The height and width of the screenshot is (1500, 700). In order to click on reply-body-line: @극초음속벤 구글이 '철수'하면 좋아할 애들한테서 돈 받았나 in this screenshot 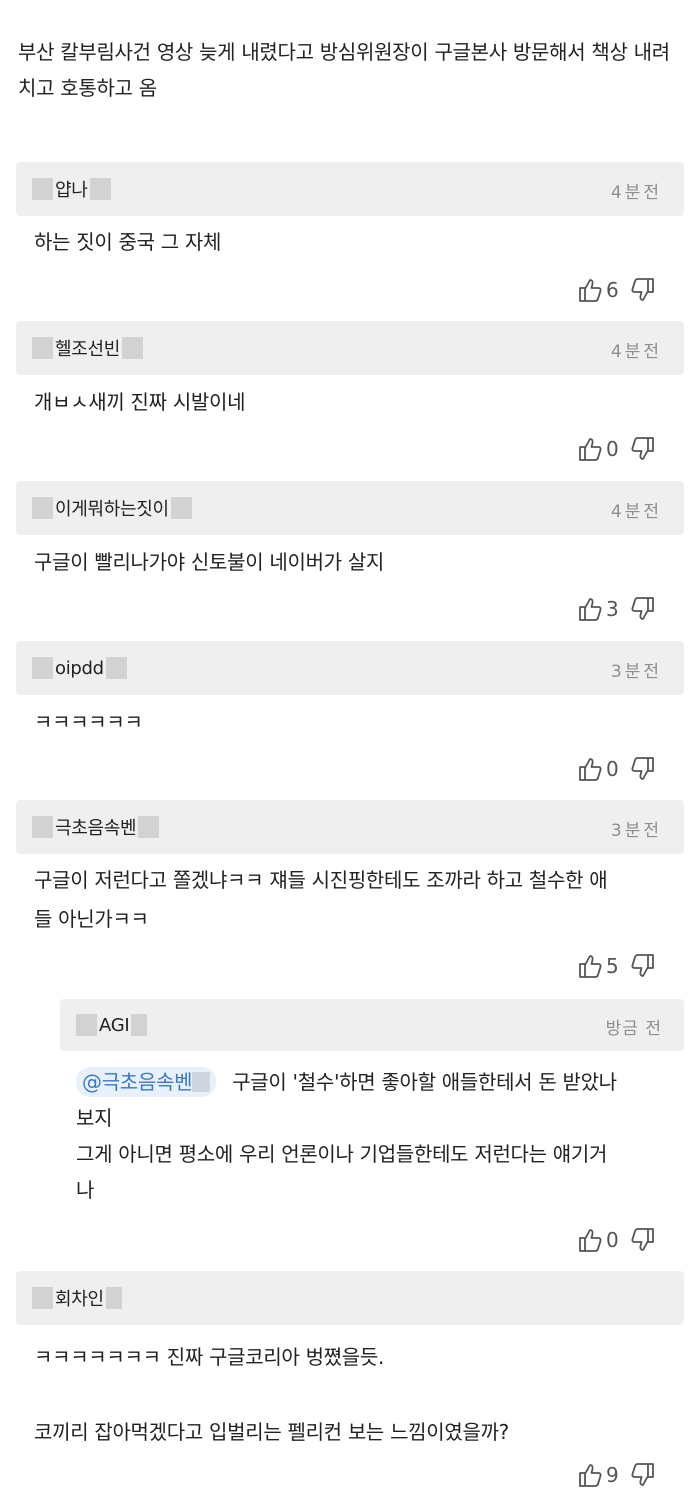, I will do `click(346, 1082)`.